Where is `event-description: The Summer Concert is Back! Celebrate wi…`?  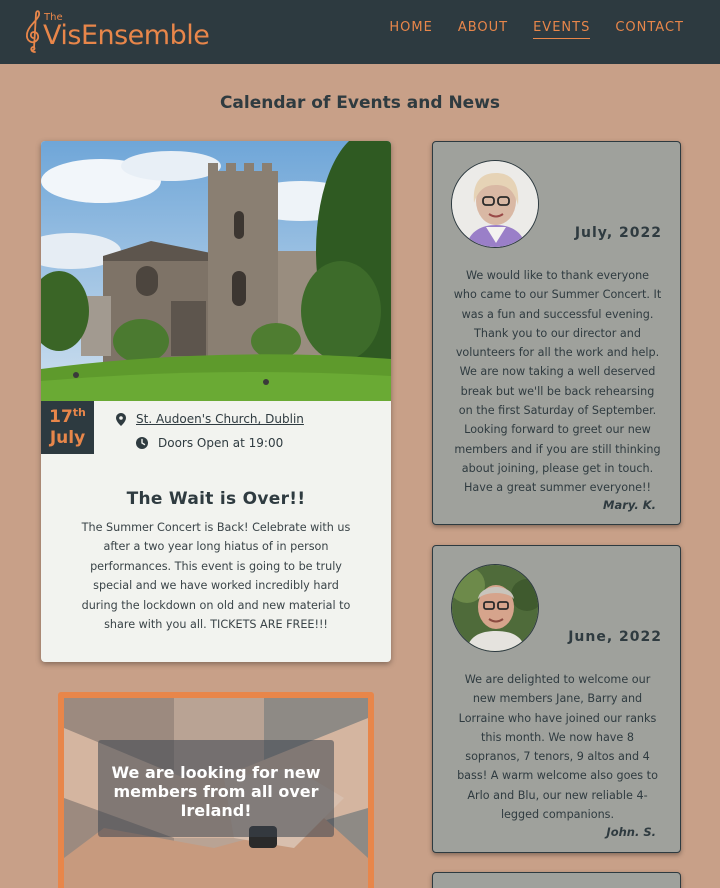 event-description: The Summer Concert is Back! Celebrate wi… is located at coordinates (216, 576).